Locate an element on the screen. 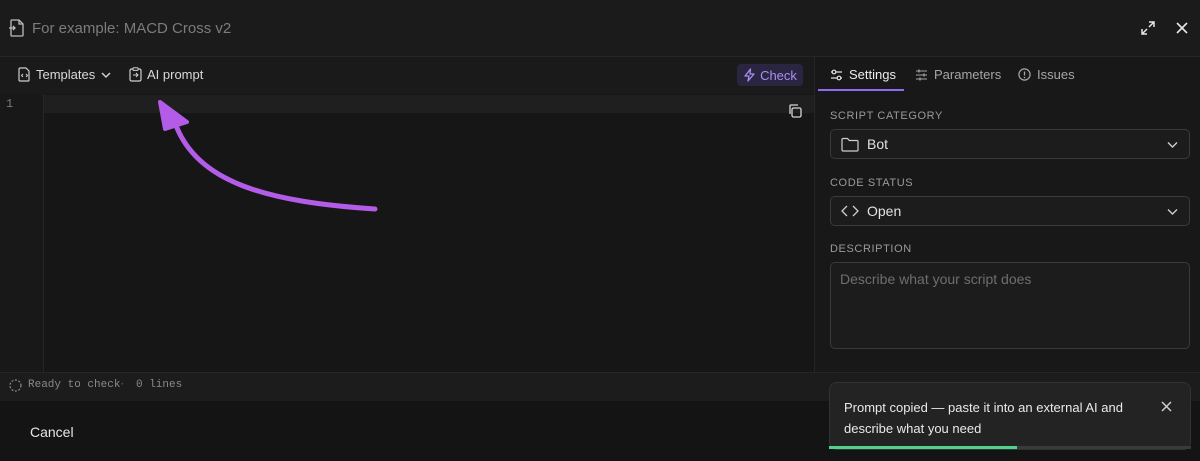 The height and width of the screenshot is (461, 1200). toast-progress-fill is located at coordinates (923, 447).